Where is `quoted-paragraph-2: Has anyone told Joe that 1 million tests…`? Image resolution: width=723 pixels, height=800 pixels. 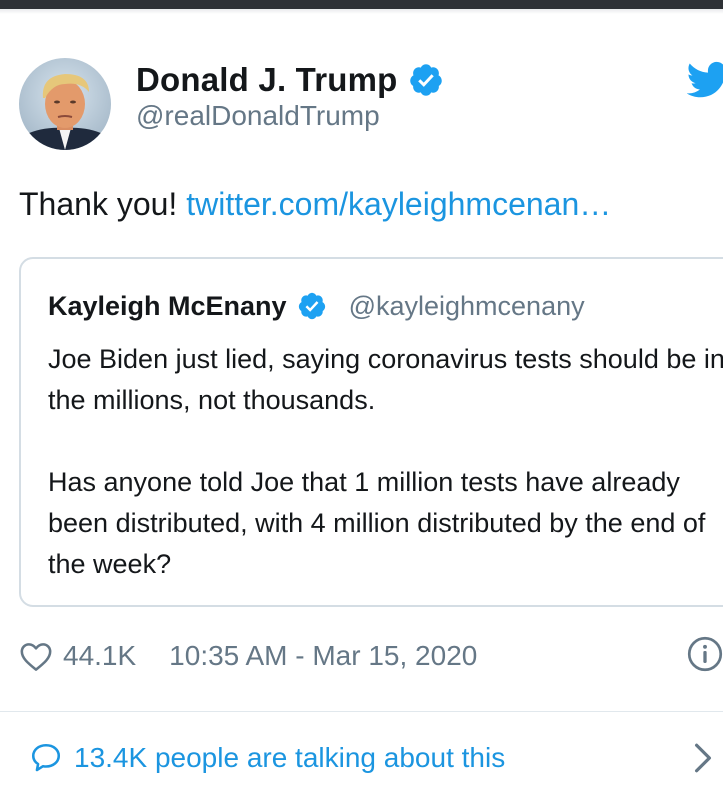
quoted-paragraph-2: Has anyone told Joe that 1 million tests… is located at coordinates (377, 523).